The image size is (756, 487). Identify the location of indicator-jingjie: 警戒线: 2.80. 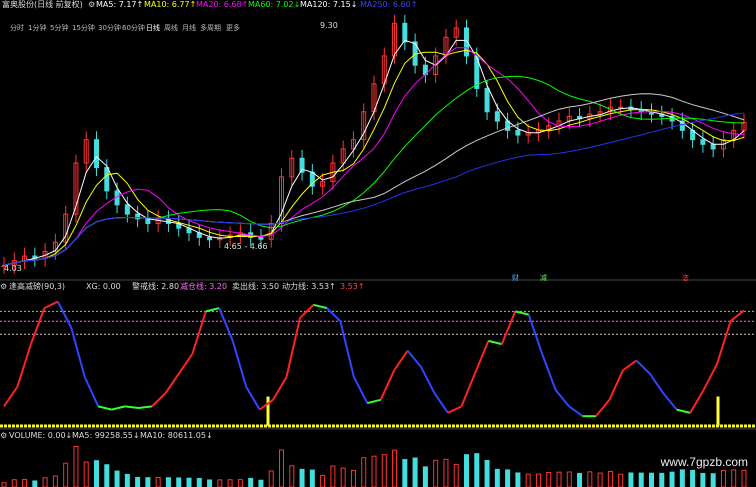
(156, 286).